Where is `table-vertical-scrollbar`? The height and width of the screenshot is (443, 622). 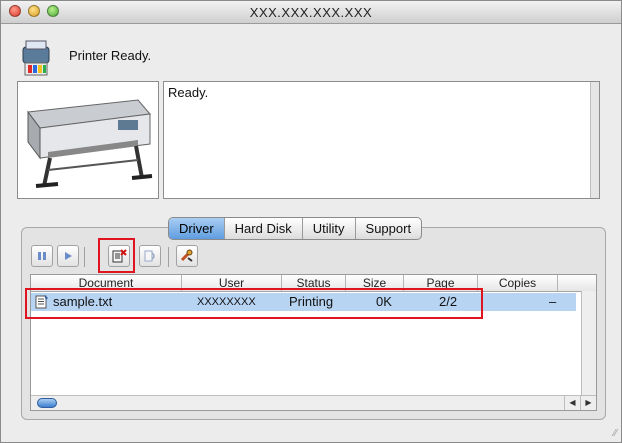 table-vertical-scrollbar is located at coordinates (588, 343).